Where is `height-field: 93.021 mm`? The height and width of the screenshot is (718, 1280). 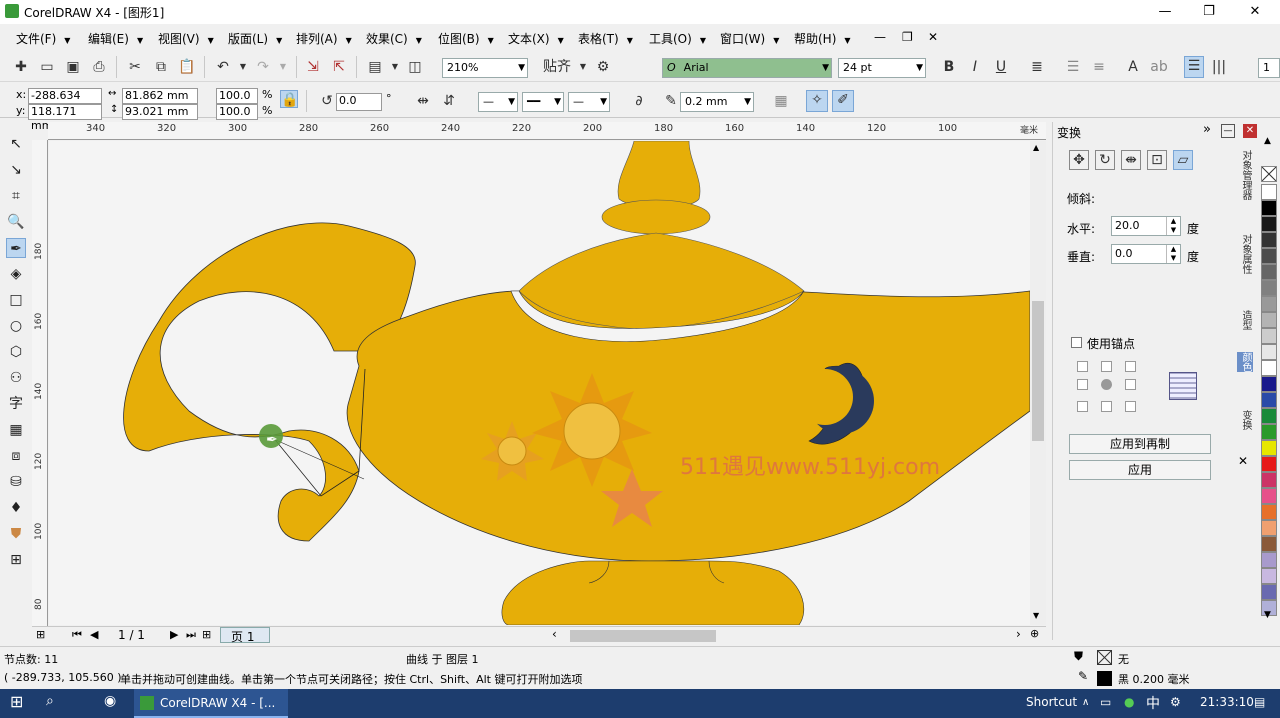
height-field: 93.021 mm is located at coordinates (160, 112).